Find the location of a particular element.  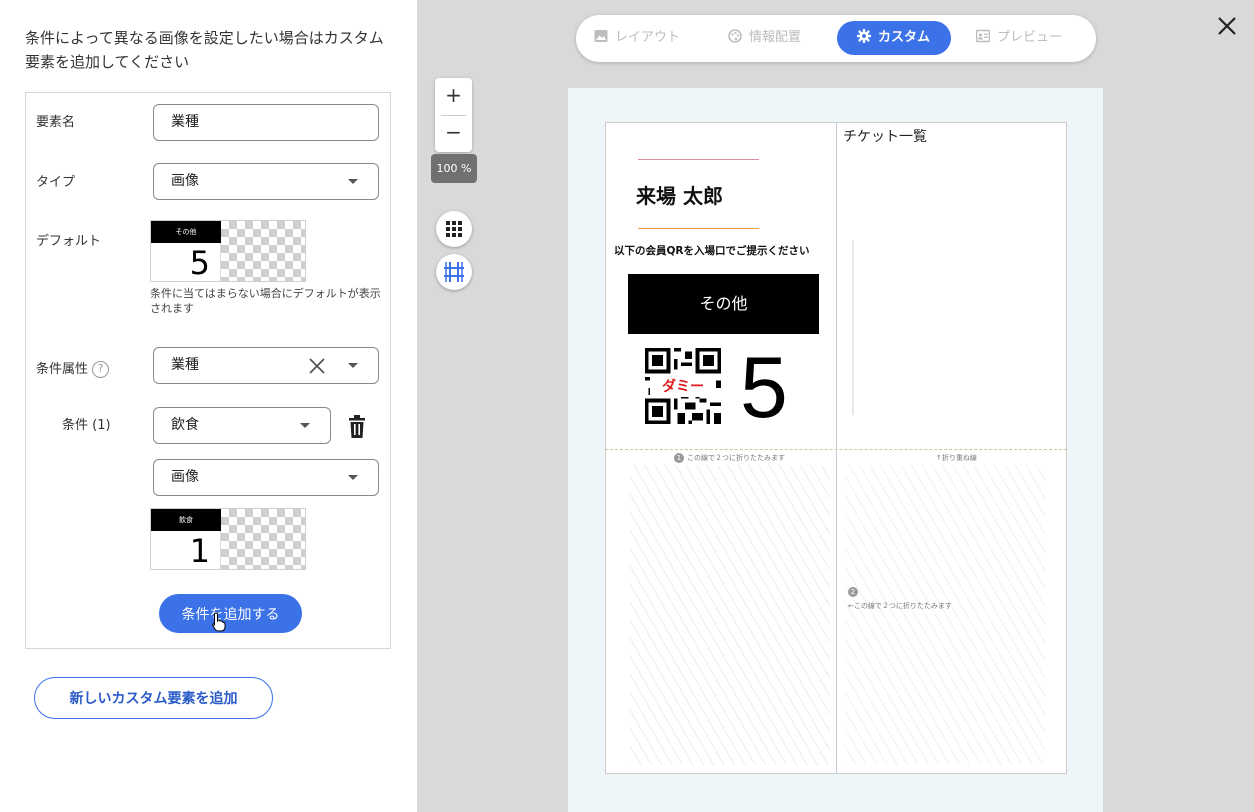

default-image-card: その他 5 is located at coordinates (186, 251).